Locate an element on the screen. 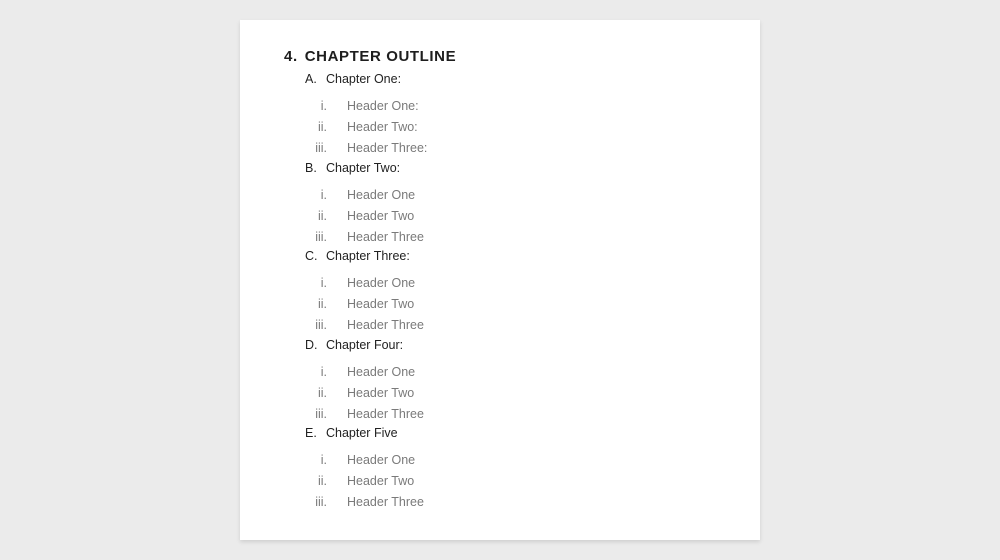 This screenshot has height=560, width=1000. chapter-letter: B. is located at coordinates (311, 168).